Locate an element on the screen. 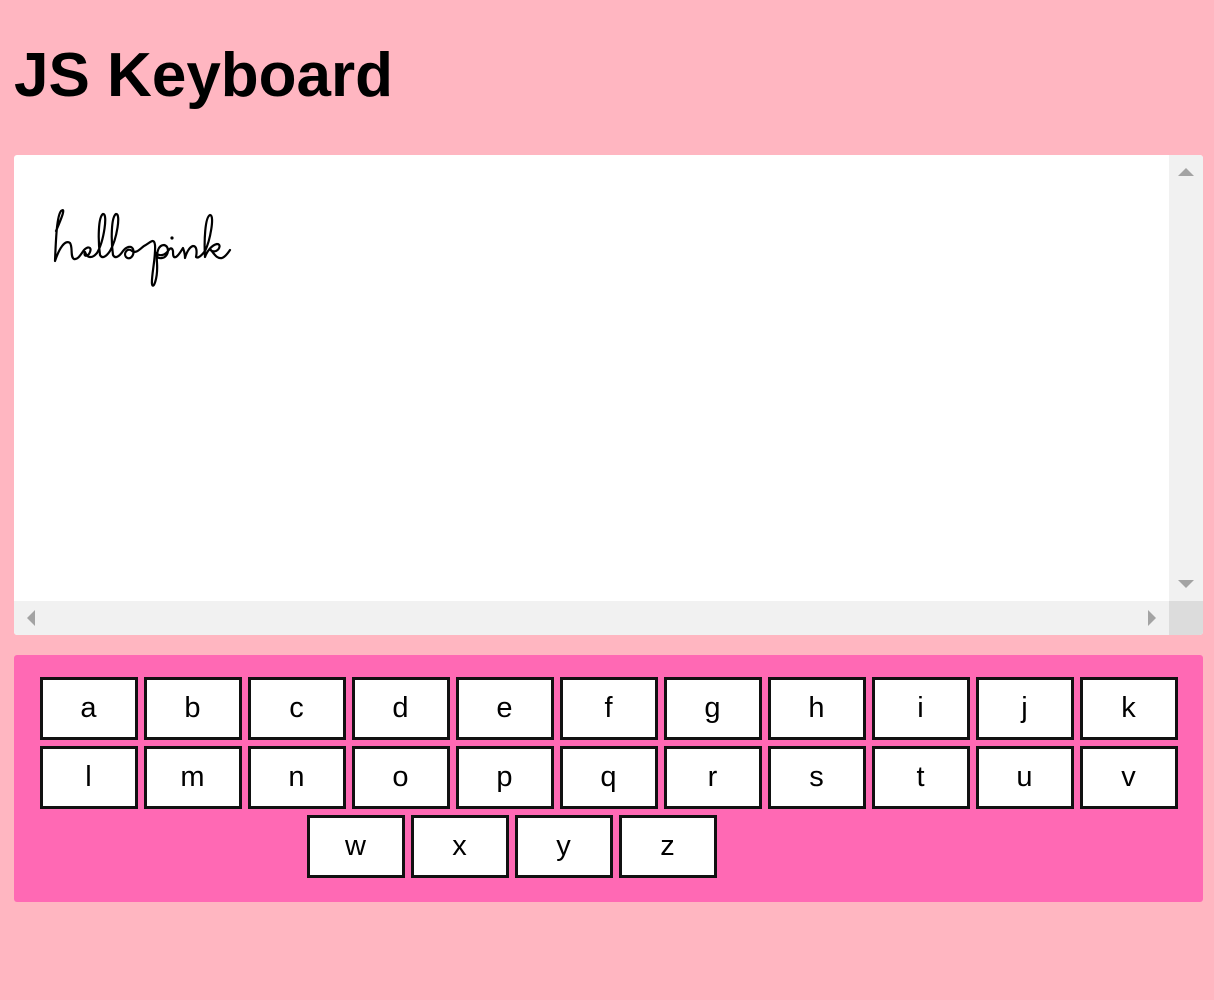  key-o: o is located at coordinates (400, 777).